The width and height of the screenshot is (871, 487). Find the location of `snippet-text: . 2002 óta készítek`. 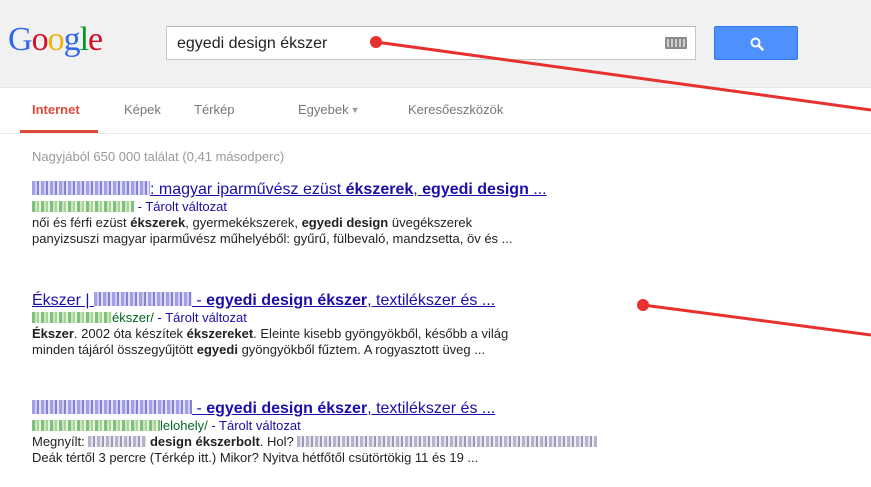

snippet-text: . 2002 óta készítek is located at coordinates (130, 333).